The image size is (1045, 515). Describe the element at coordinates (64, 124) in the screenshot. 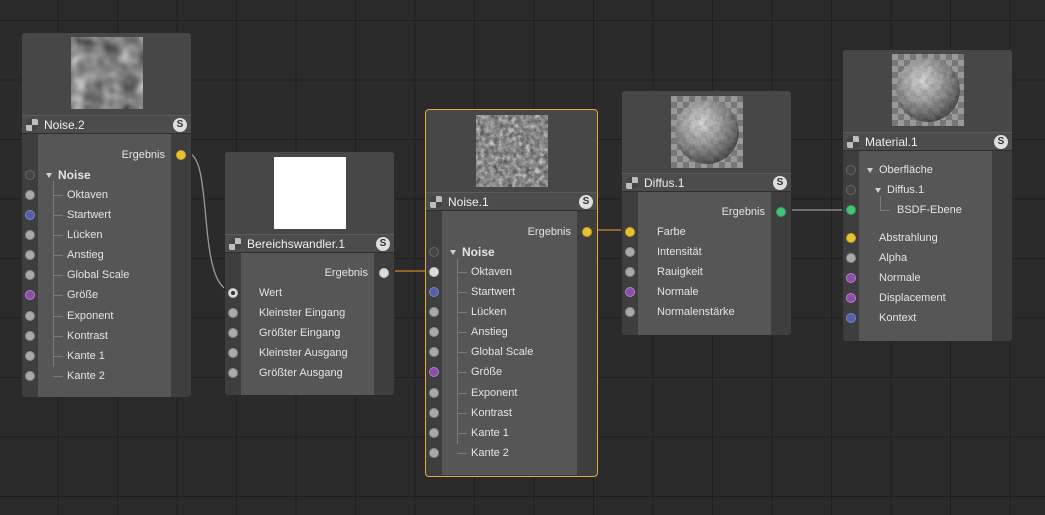

I see `node-title: Noise.2` at that location.